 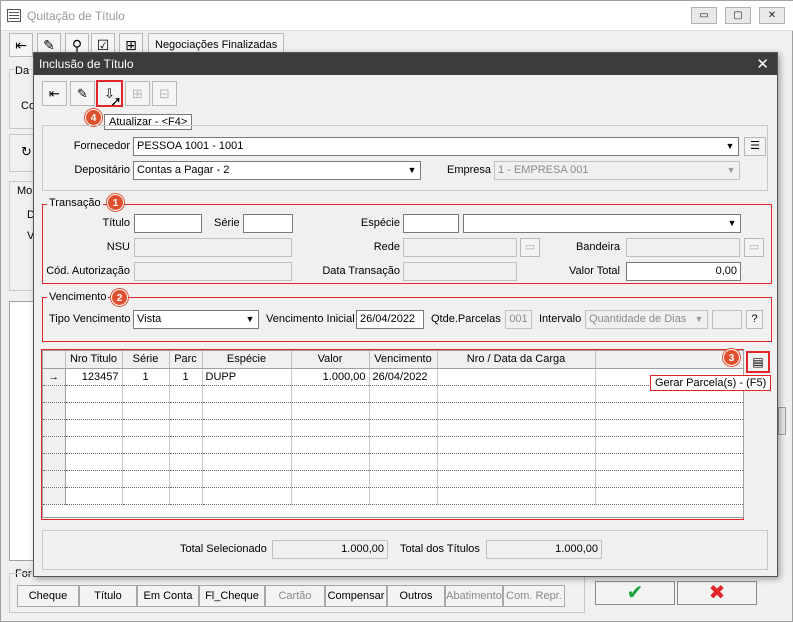 I want to click on grid-column-header: Parc, so click(x=186, y=360).